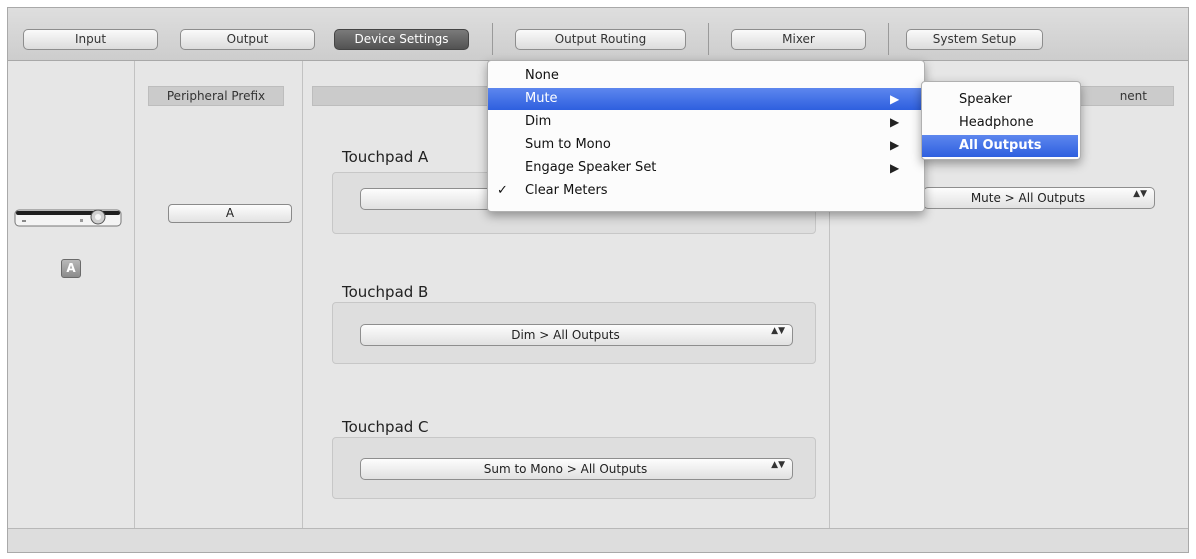  What do you see at coordinates (798, 39) in the screenshot?
I see `tab-mixer: Mixer` at bounding box center [798, 39].